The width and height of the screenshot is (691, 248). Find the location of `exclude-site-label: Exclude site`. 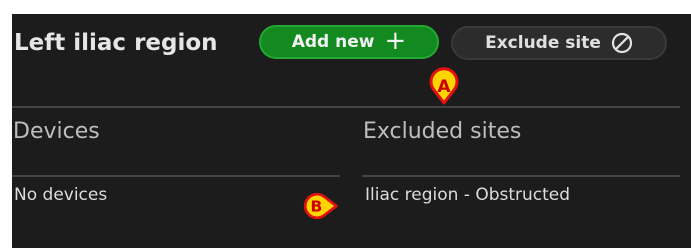

exclude-site-label: Exclude site is located at coordinates (543, 43).